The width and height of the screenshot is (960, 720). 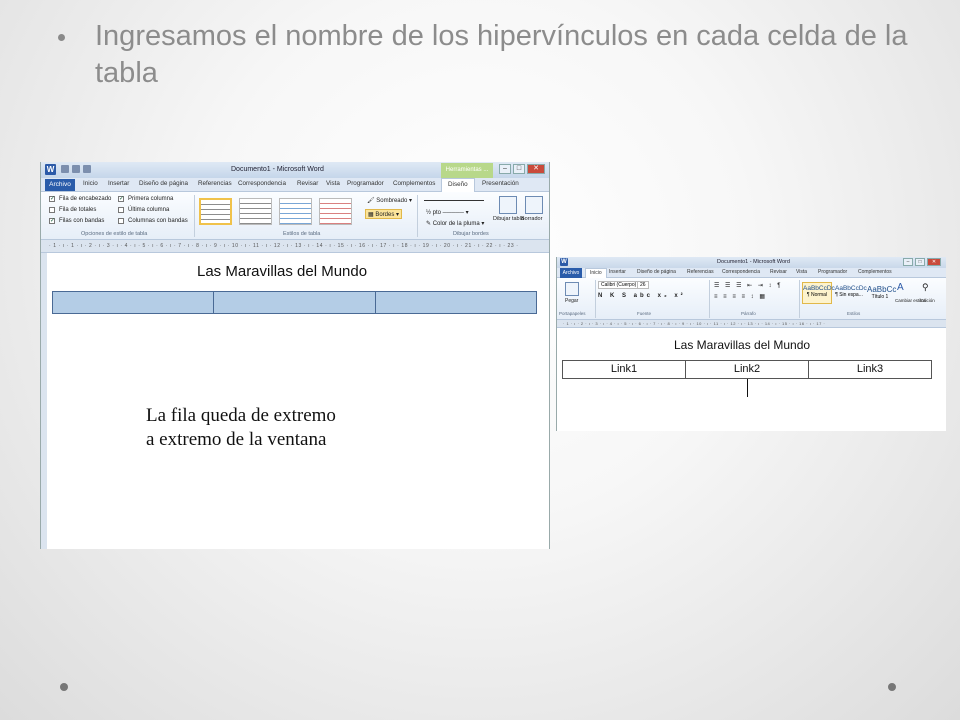 I want to click on style-name: ¶ Normal, so click(x=817, y=295).